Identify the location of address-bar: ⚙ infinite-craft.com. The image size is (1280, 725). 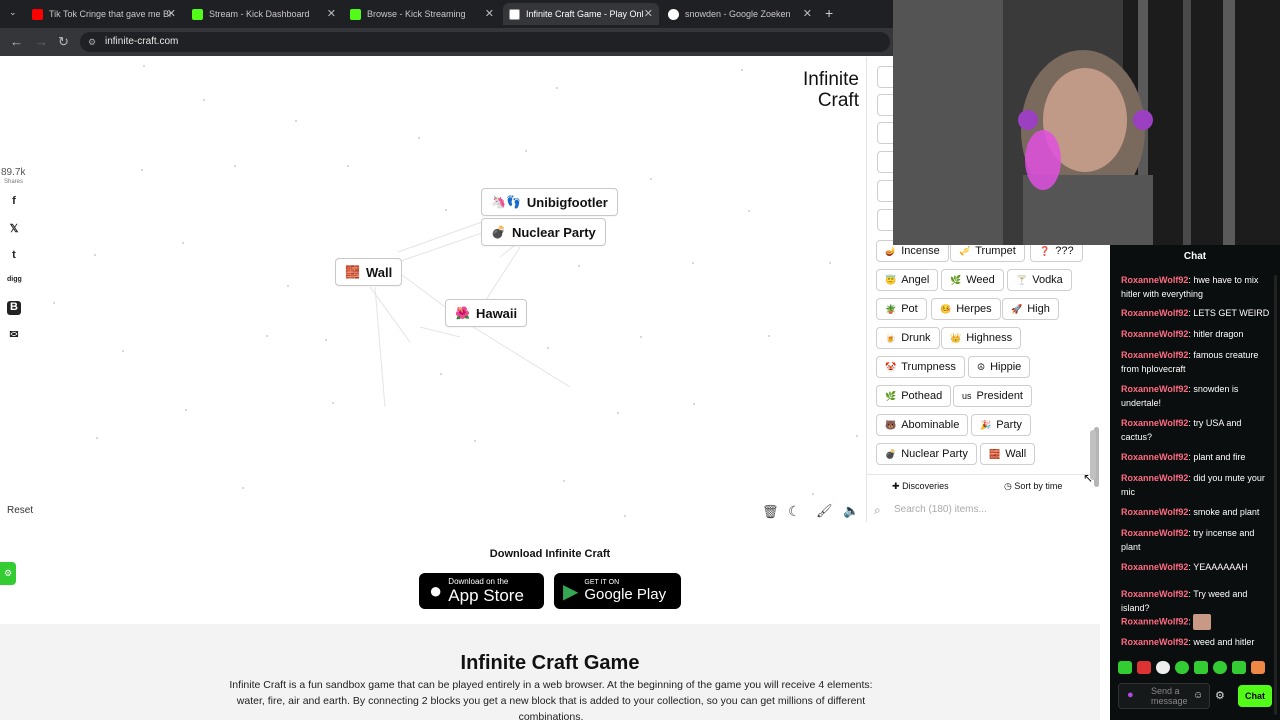
(485, 42).